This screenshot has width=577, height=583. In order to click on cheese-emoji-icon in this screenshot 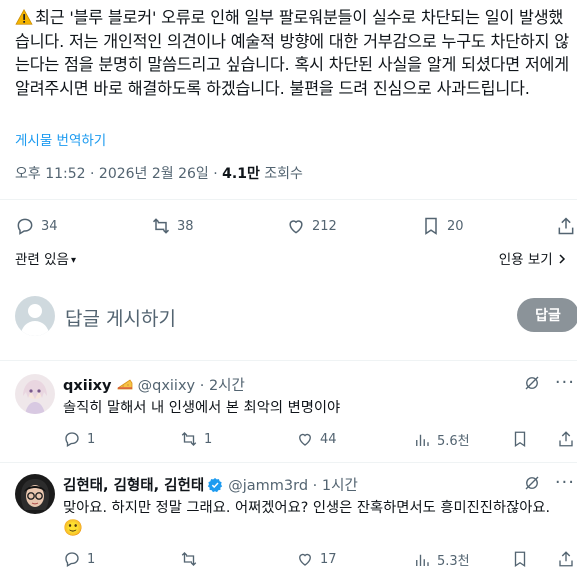, I will do `click(124, 384)`.